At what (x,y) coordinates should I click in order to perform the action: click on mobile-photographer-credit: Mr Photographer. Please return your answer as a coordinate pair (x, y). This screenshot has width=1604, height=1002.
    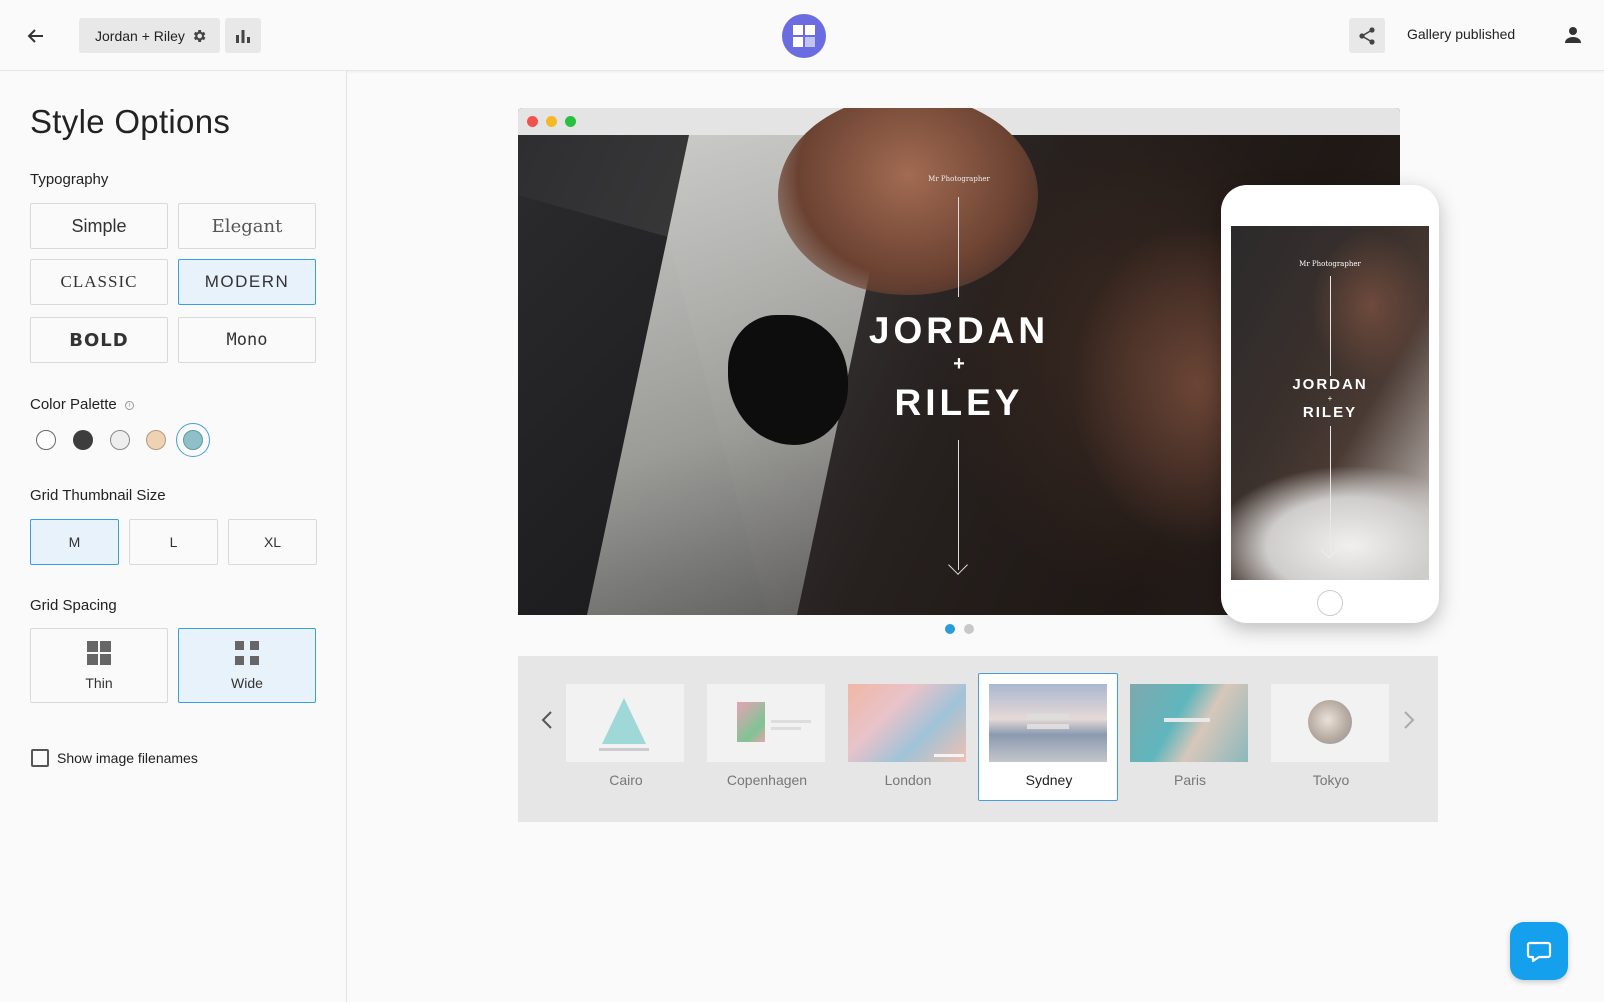
    Looking at the image, I should click on (1330, 264).